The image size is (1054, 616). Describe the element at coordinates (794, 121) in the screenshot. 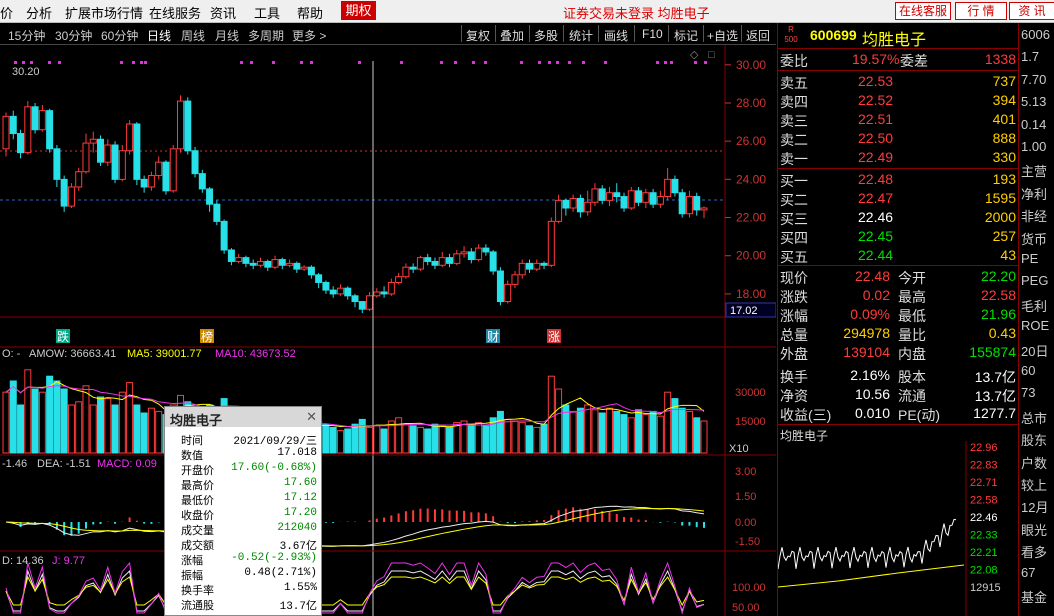

I see `ask-label: 卖三` at that location.